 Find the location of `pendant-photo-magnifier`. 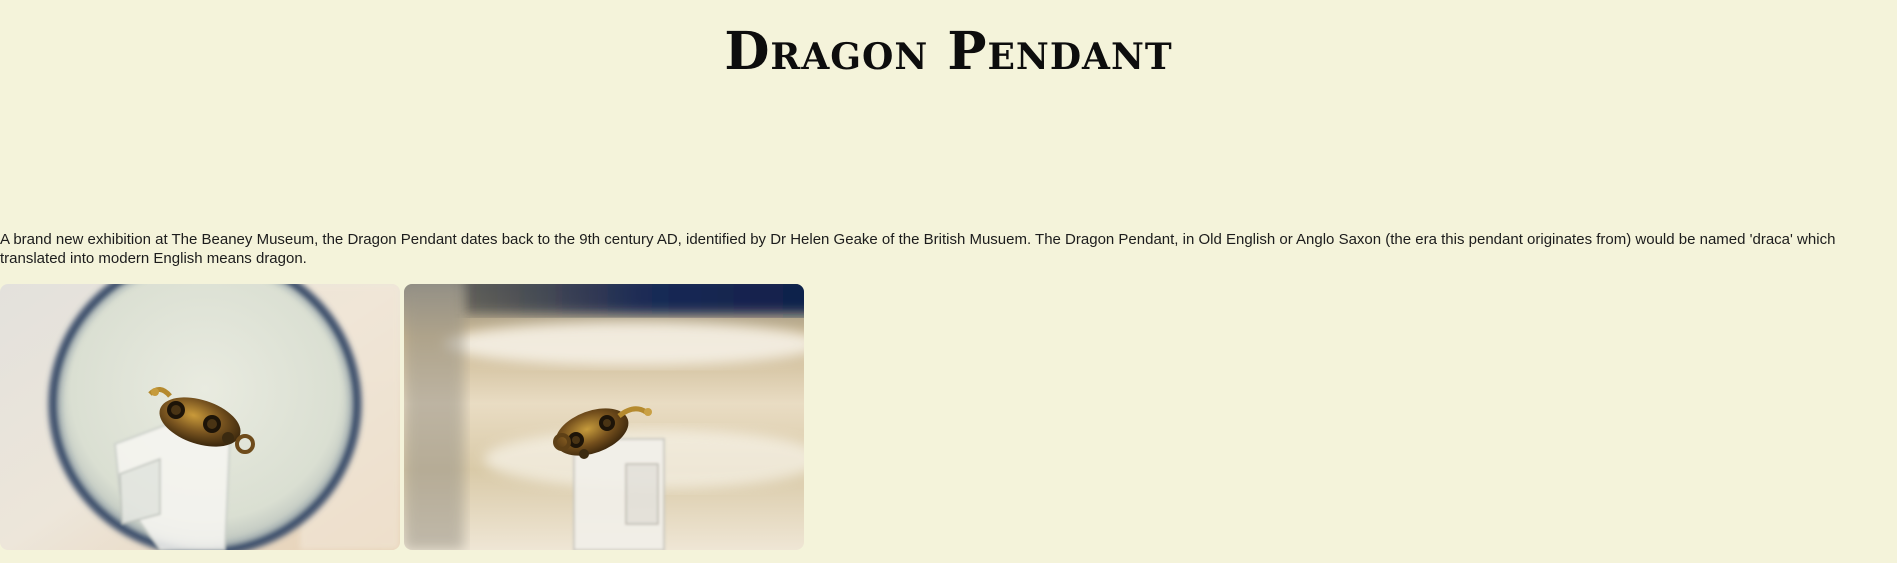

pendant-photo-magnifier is located at coordinates (200, 417).